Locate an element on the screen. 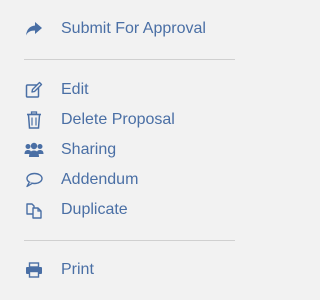 Image resolution: width=320 pixels, height=300 pixels. menu-item-sharing: Sharing is located at coordinates (129, 150).